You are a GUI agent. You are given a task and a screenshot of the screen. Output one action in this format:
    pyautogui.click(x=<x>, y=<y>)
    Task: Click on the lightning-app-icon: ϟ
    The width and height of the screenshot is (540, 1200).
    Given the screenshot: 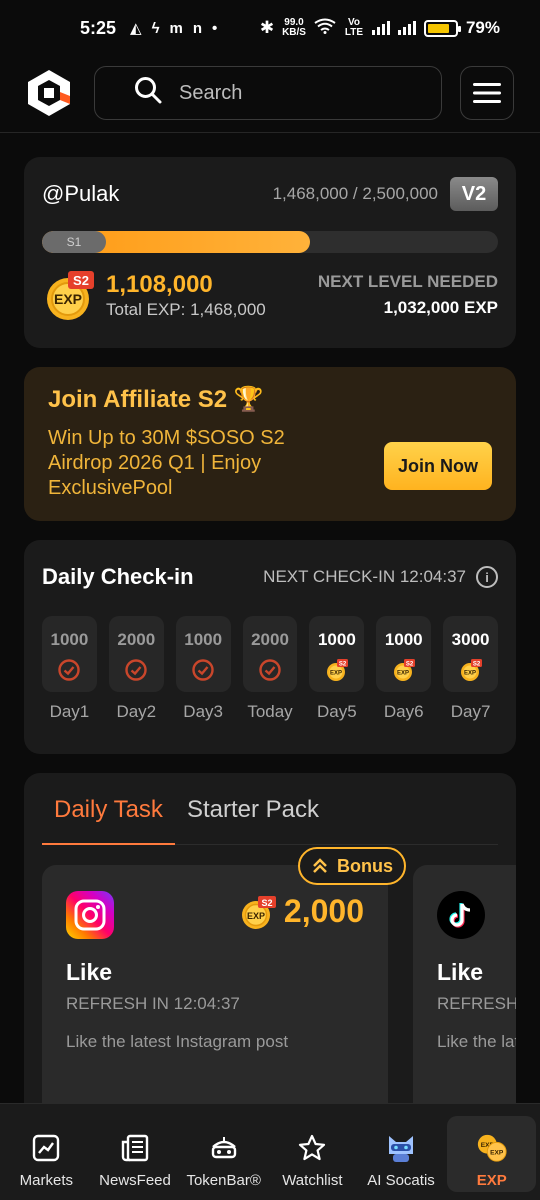 What is the action you would take?
    pyautogui.click(x=155, y=28)
    